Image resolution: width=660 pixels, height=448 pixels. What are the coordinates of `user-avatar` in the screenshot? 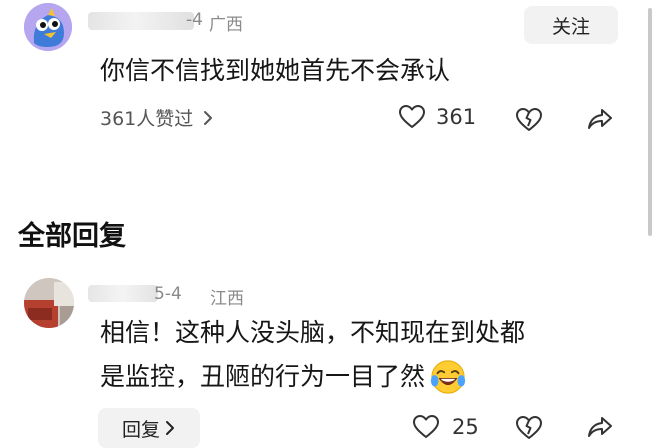 It's located at (48, 27).